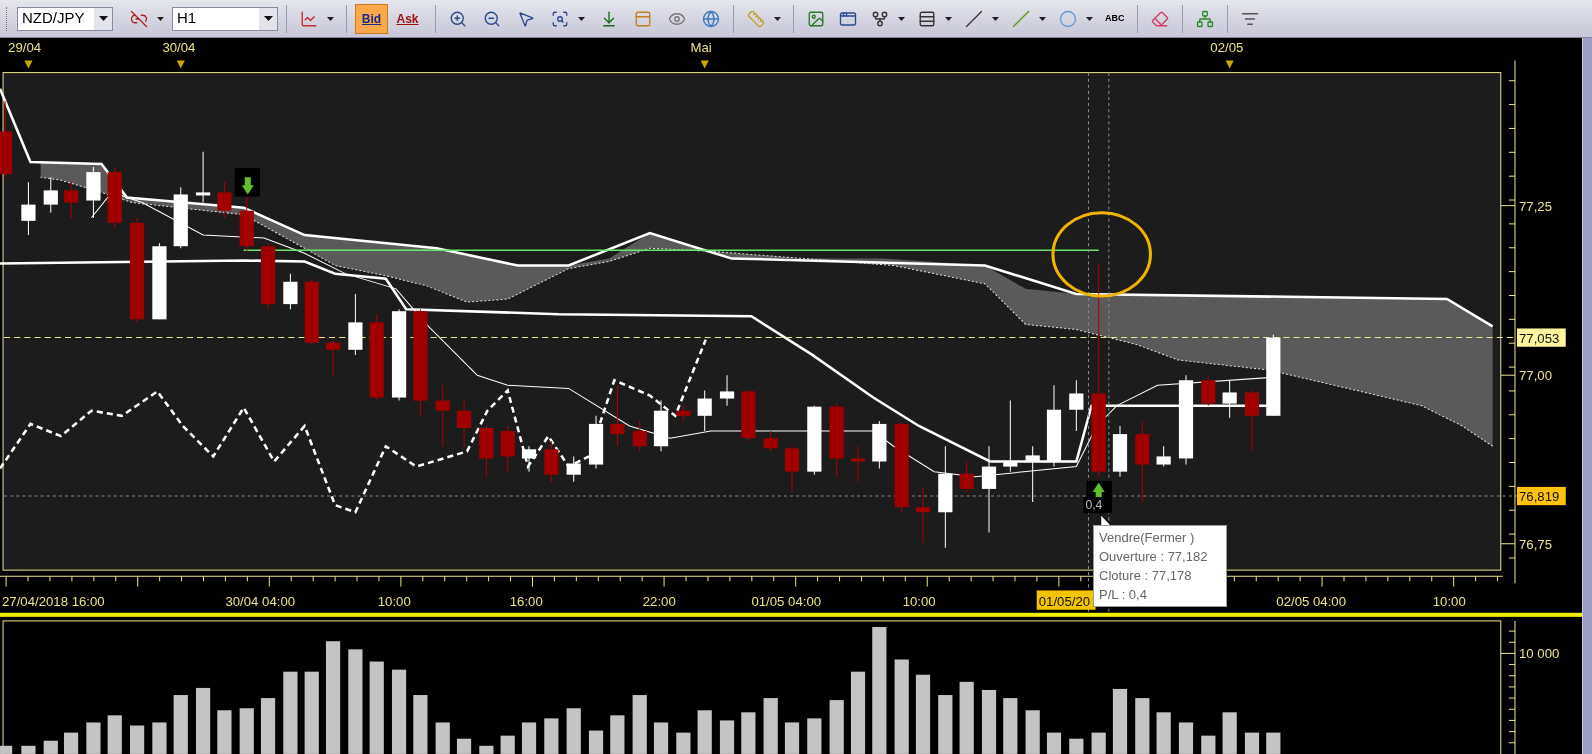  What do you see at coordinates (1123, 595) in the screenshot?
I see `tooltip-line: P/L : 0,4` at bounding box center [1123, 595].